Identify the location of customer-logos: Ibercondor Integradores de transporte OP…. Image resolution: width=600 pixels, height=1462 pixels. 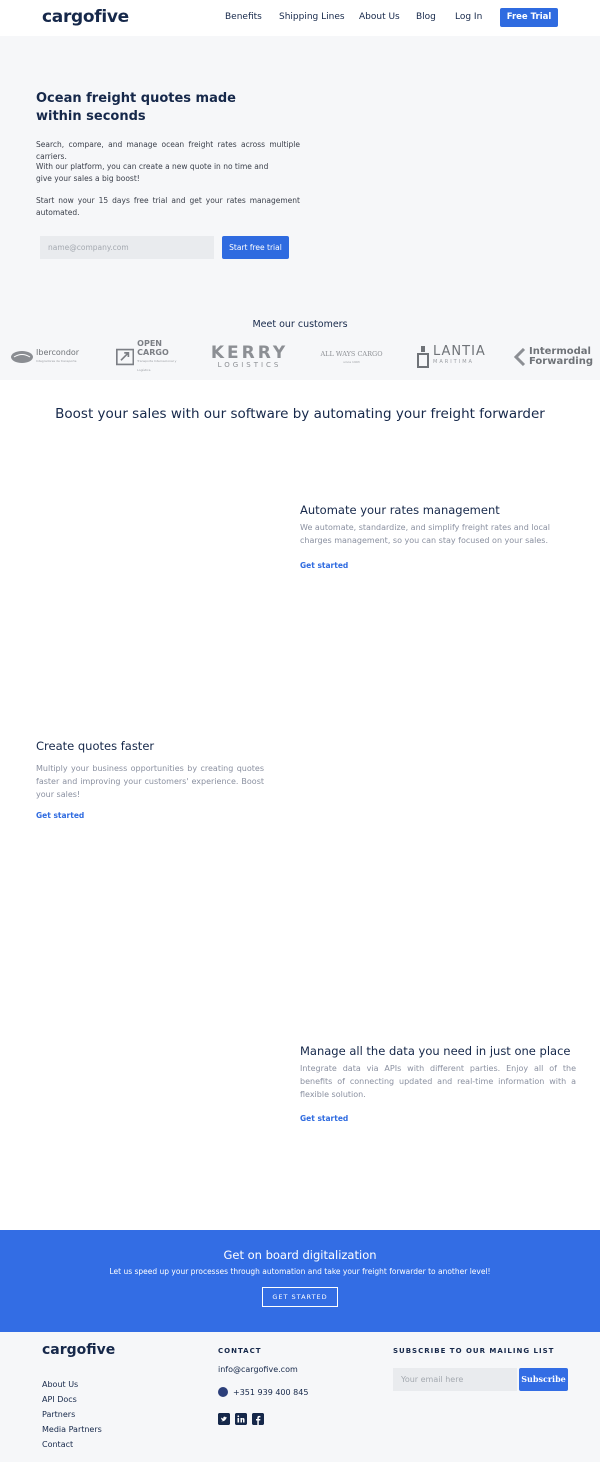
(300, 355).